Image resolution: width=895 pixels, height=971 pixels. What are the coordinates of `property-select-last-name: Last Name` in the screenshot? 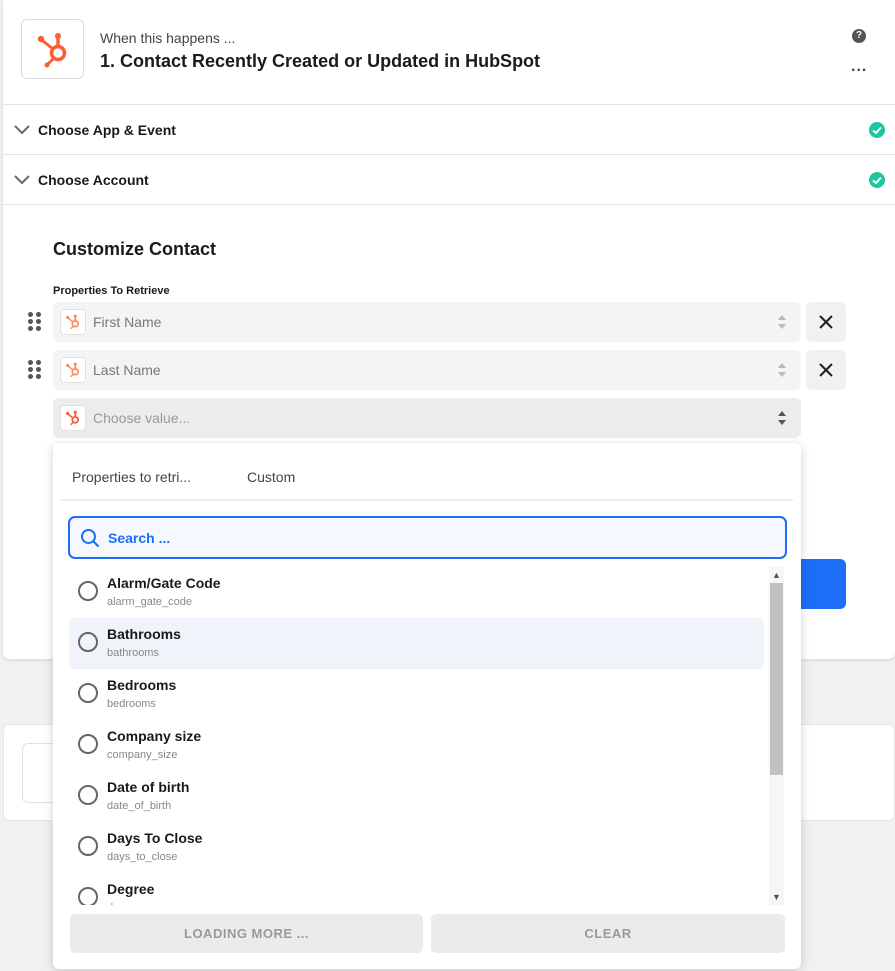 It's located at (427, 370).